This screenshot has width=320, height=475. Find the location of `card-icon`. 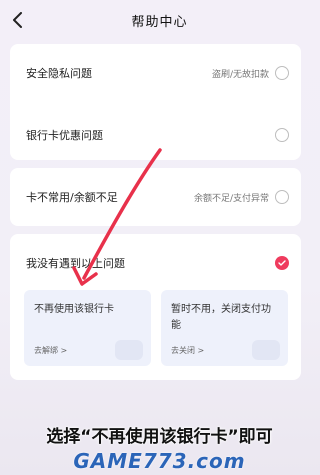

card-icon is located at coordinates (129, 350).